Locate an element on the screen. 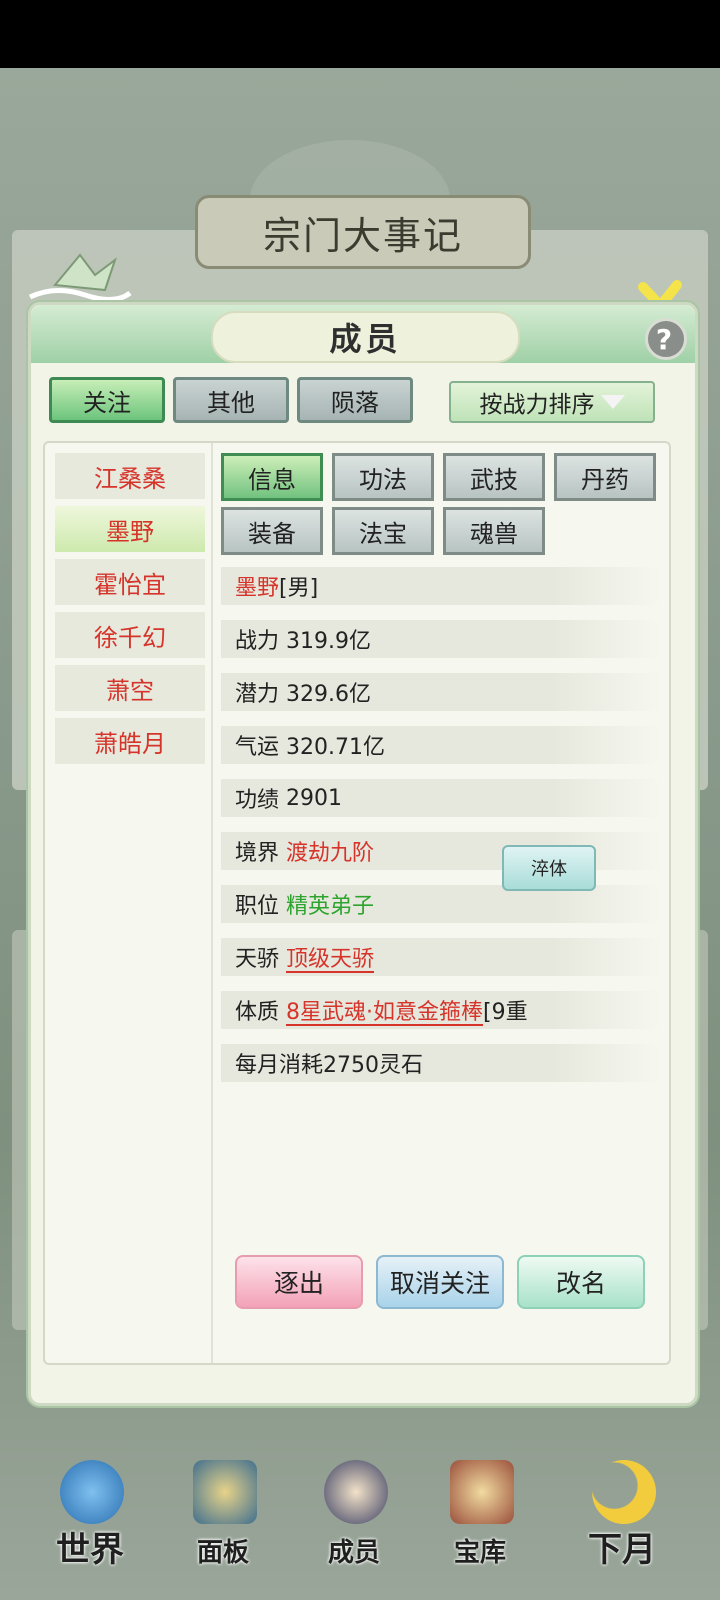  luck-label: 气运 is located at coordinates (257, 747).